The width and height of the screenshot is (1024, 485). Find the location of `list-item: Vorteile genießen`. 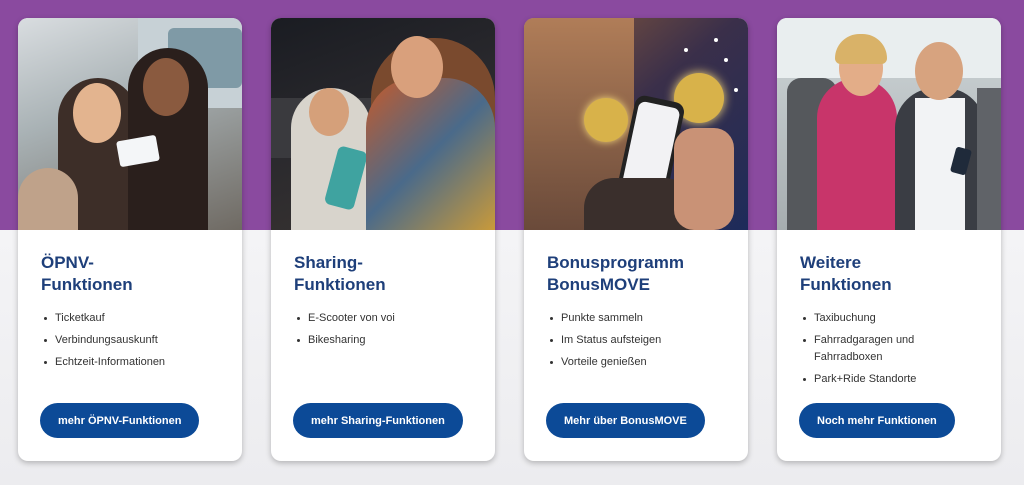

list-item: Vorteile genießen is located at coordinates (636, 362).